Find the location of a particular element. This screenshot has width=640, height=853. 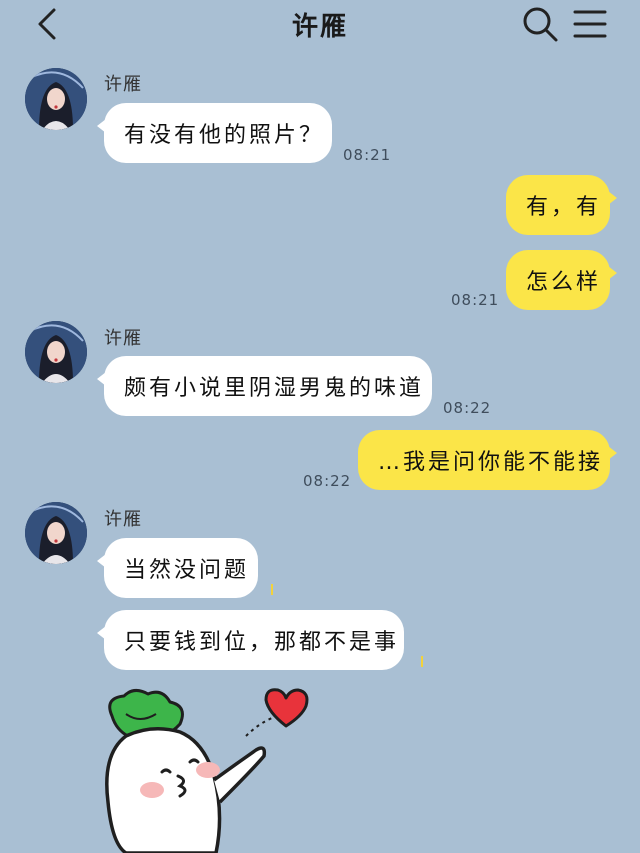

hamburger-menu-icon is located at coordinates (590, 24).